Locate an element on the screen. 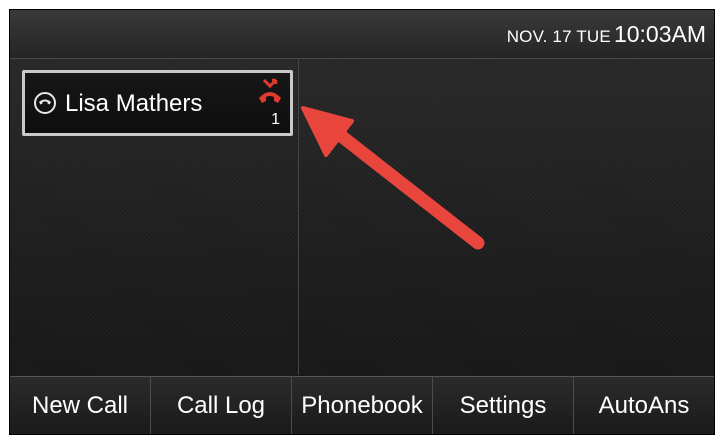  phone-handset-icon is located at coordinates (45, 103).